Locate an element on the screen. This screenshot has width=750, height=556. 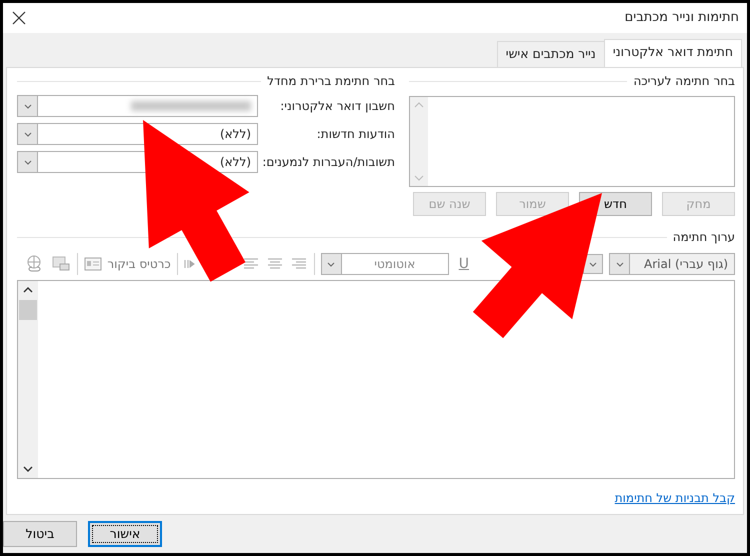
tab: חתימת דואר אלקטרוני is located at coordinates (673, 53).